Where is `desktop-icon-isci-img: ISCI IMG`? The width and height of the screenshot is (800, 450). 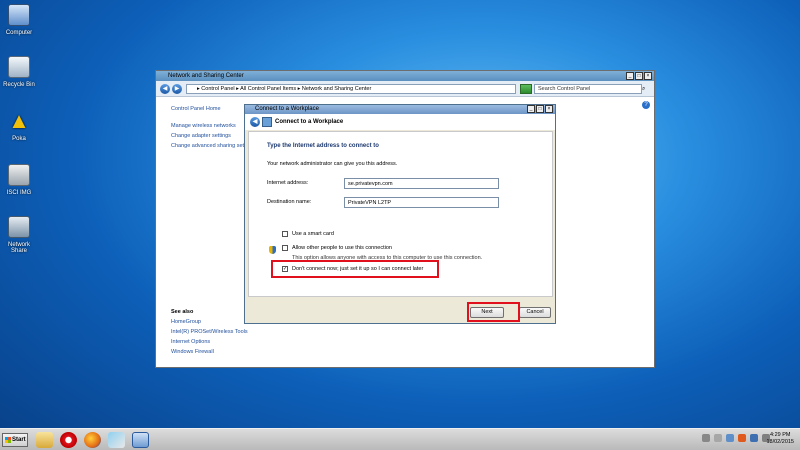
desktop-icon-isci-img: ISCI IMG is located at coordinates (19, 180).